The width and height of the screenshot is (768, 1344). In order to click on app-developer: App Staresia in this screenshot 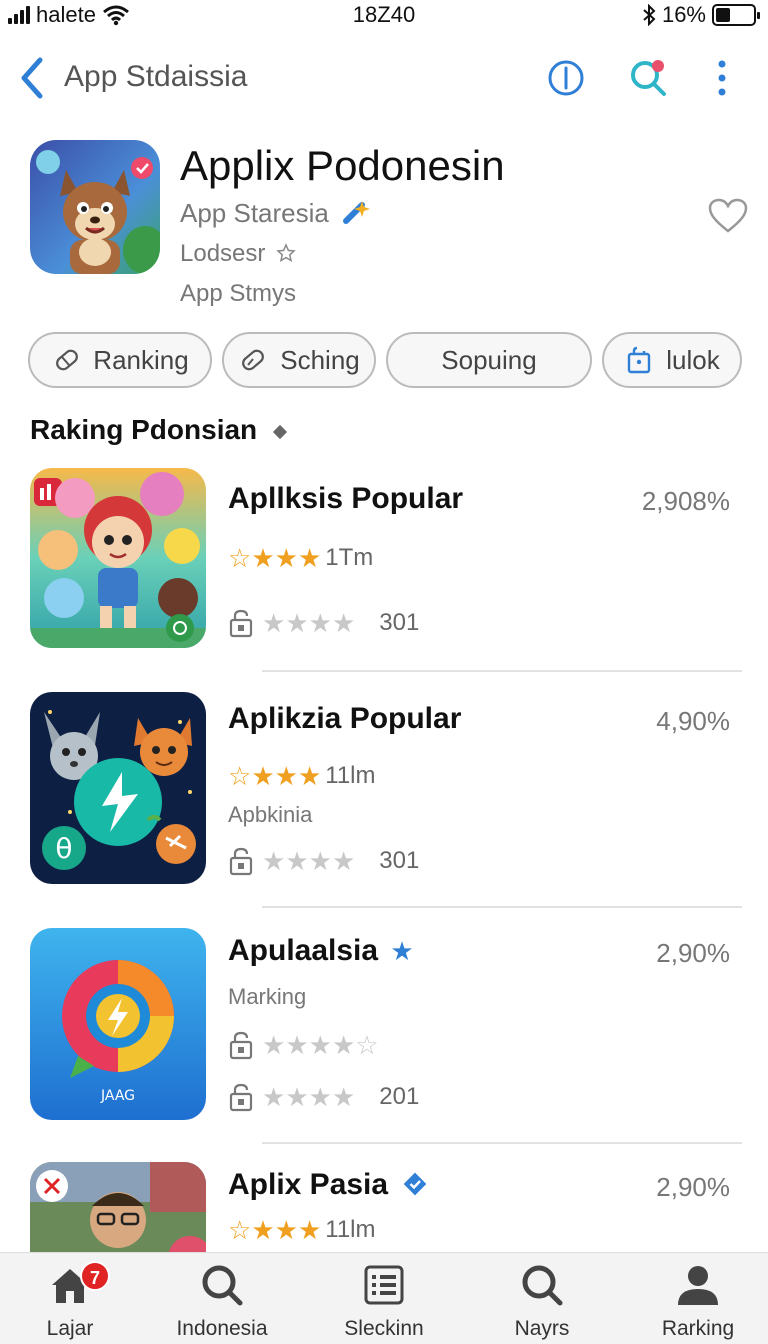, I will do `click(276, 213)`.